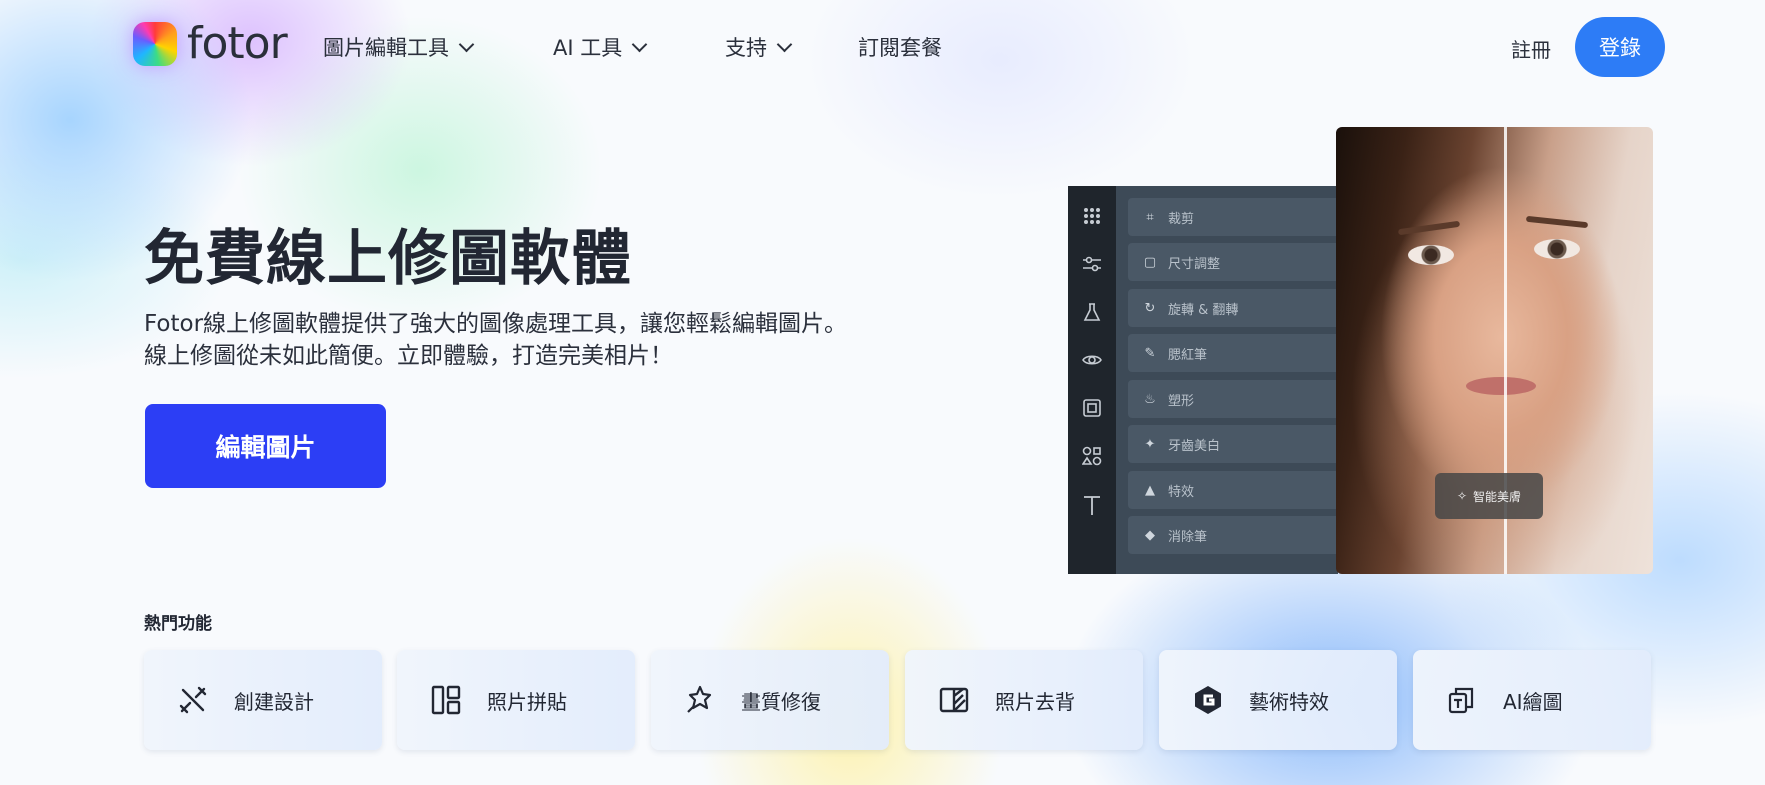 This screenshot has height=785, width=1765. What do you see at coordinates (1092, 312) in the screenshot?
I see `flask-icon` at bounding box center [1092, 312].